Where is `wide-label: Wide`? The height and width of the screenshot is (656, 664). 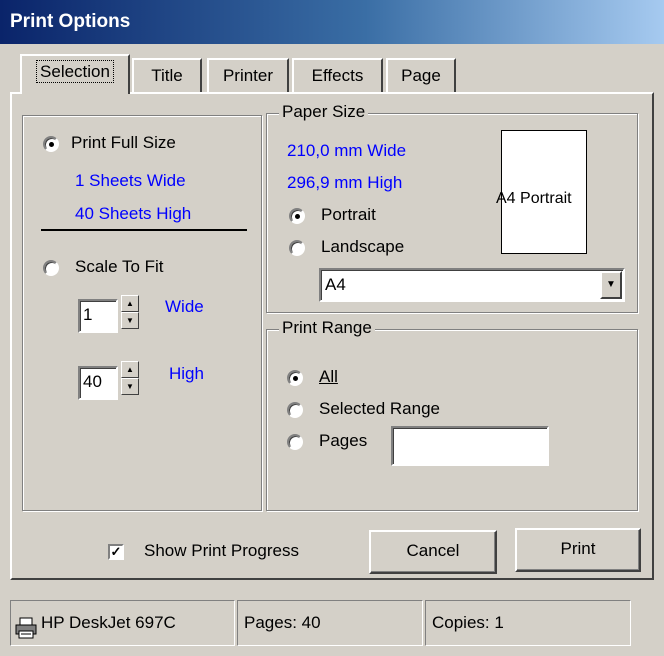 wide-label: Wide is located at coordinates (184, 306).